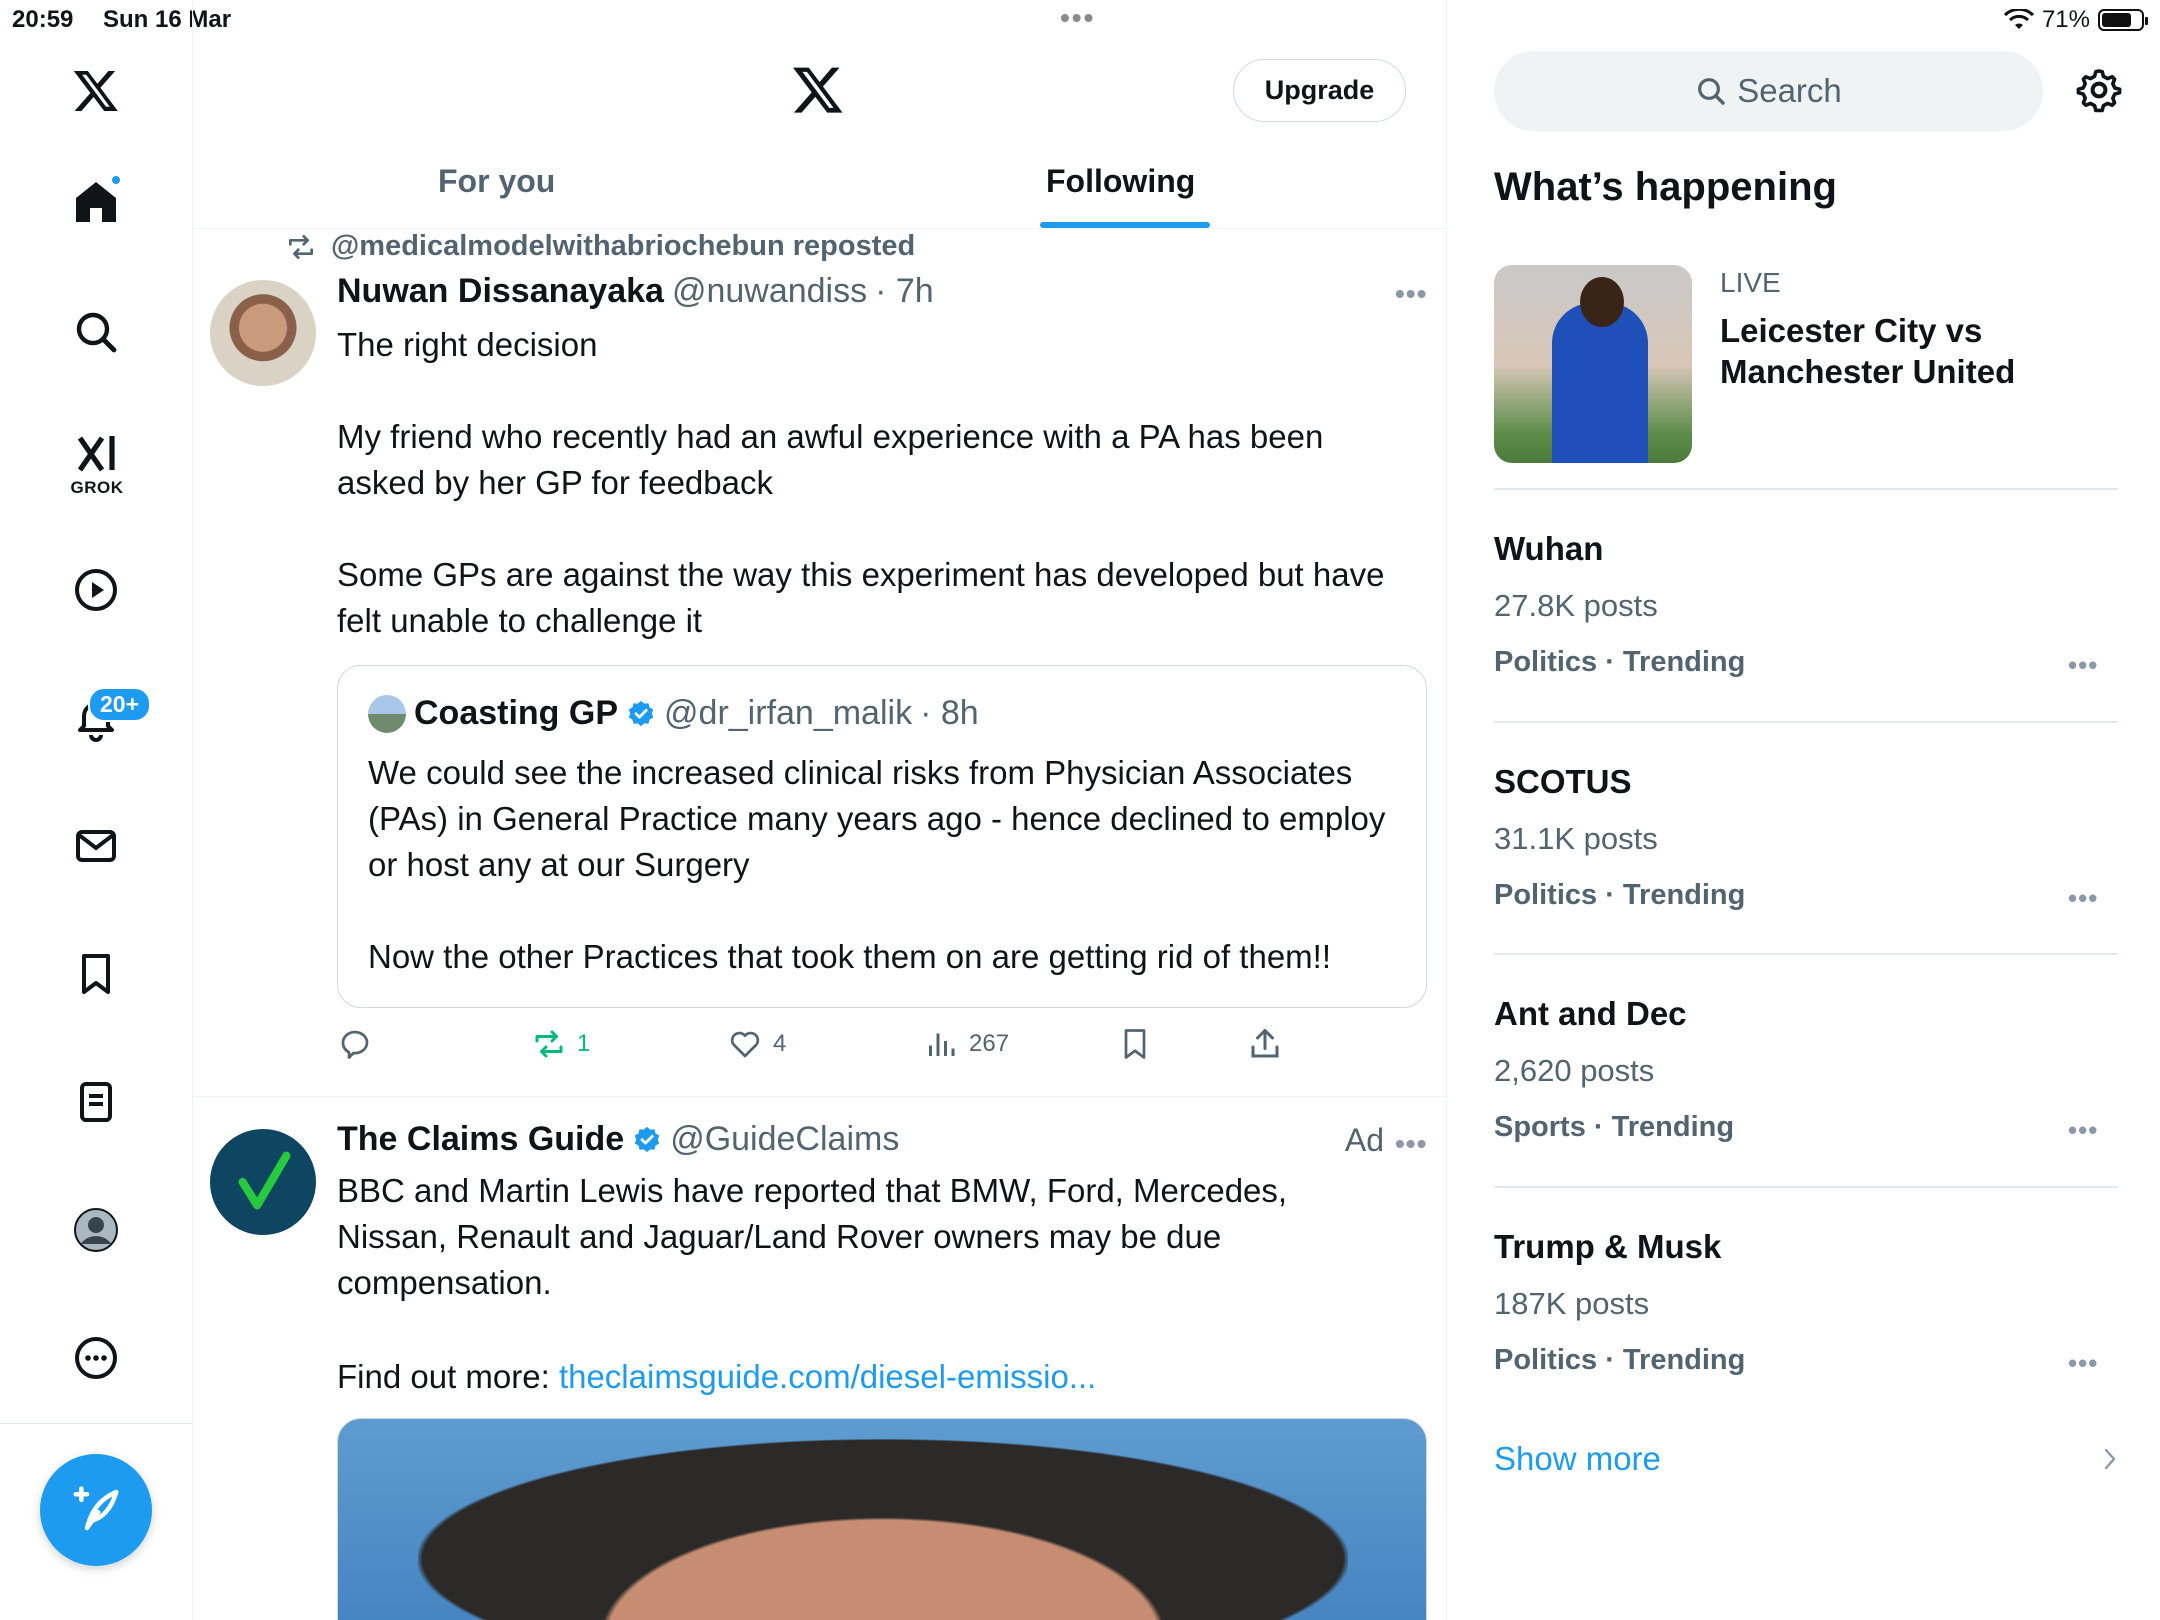 This screenshot has width=2160, height=1620. I want to click on profile-avatar-icon, so click(96, 1230).